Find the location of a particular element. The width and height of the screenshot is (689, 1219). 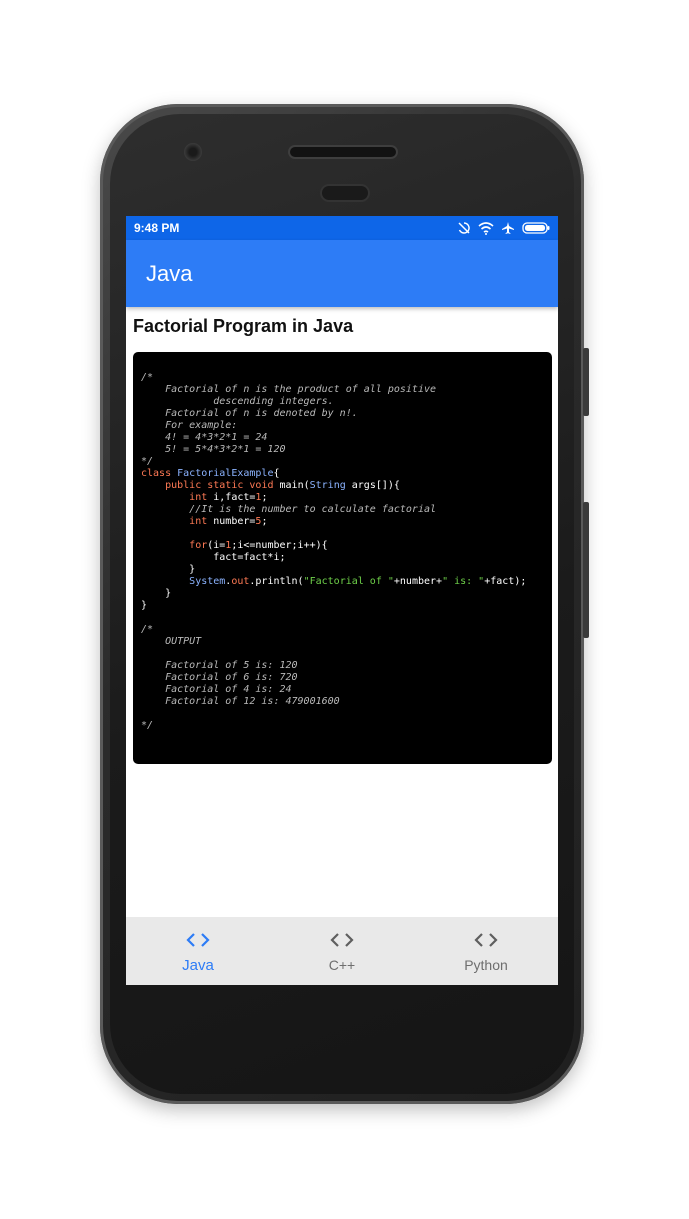

volume-button is located at coordinates (586, 382).